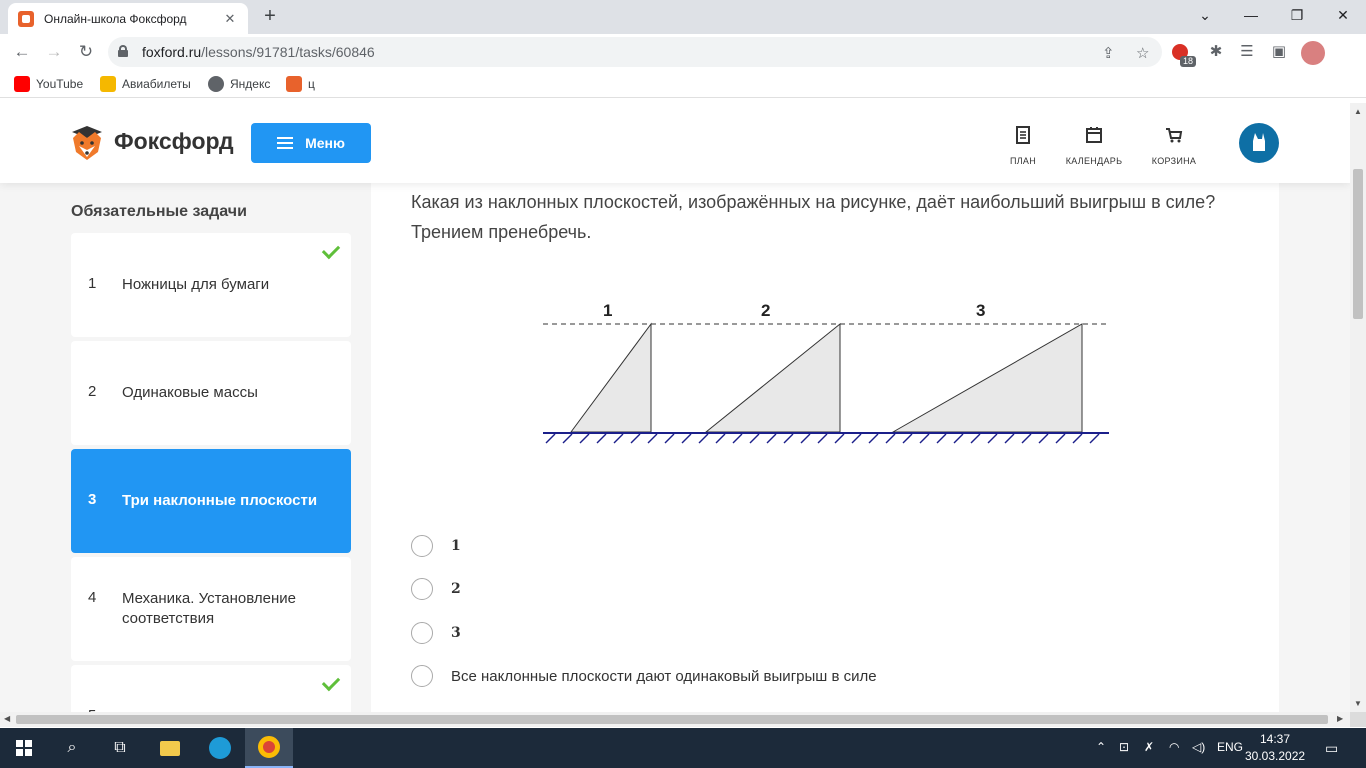  Describe the element at coordinates (456, 589) in the screenshot. I see `answer-text: 2` at that location.